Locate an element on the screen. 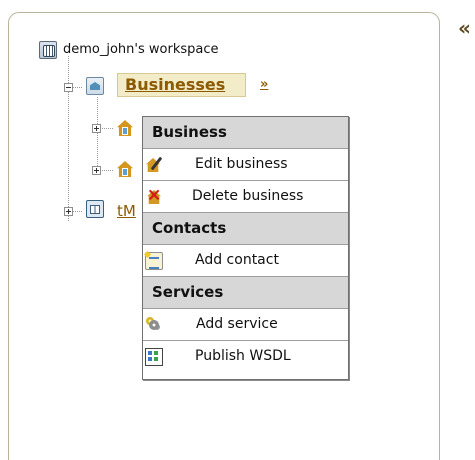  add-contact-label: Add contact is located at coordinates (237, 260).